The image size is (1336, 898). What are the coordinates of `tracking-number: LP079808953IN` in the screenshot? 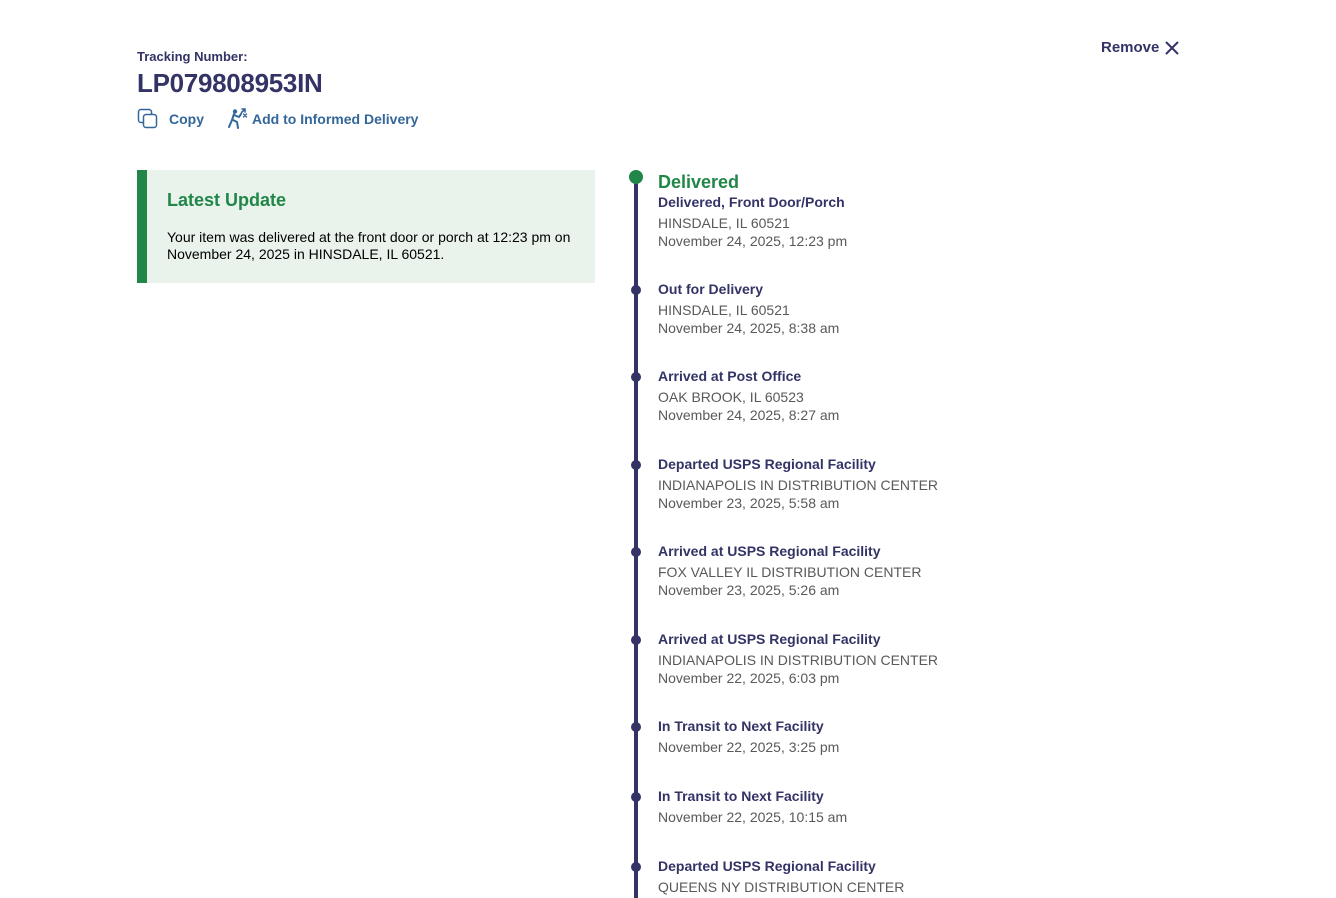 It's located at (230, 83).